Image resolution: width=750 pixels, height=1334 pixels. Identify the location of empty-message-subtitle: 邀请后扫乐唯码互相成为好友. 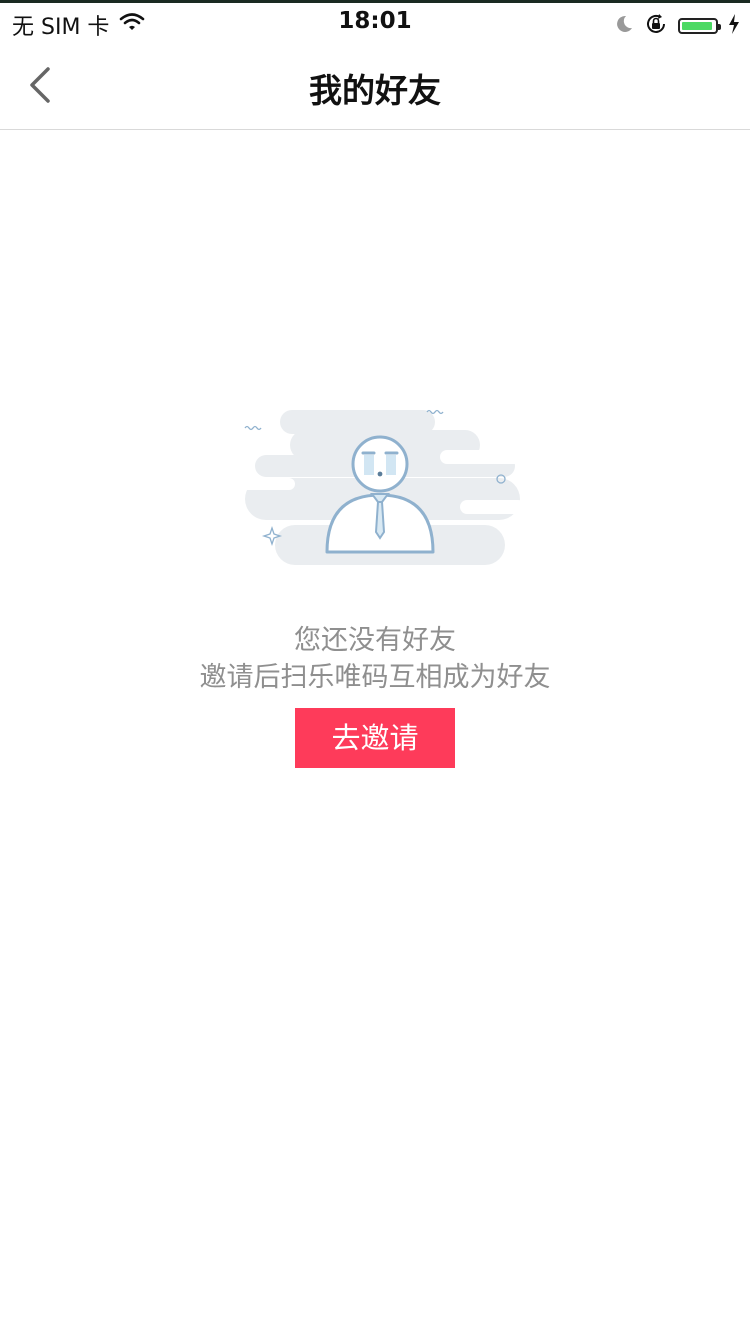
(375, 677).